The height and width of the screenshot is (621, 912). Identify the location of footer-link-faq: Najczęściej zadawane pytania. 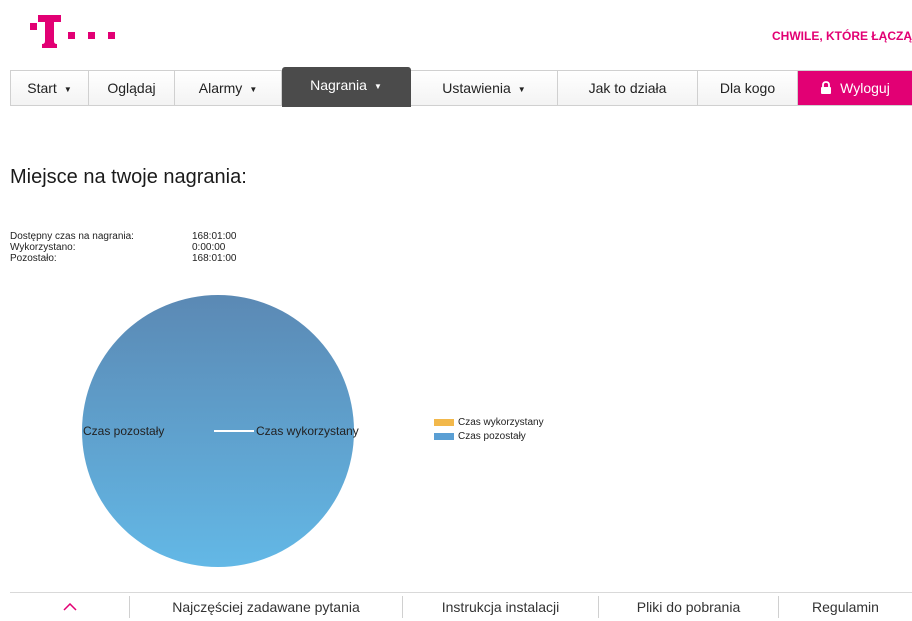
(266, 607).